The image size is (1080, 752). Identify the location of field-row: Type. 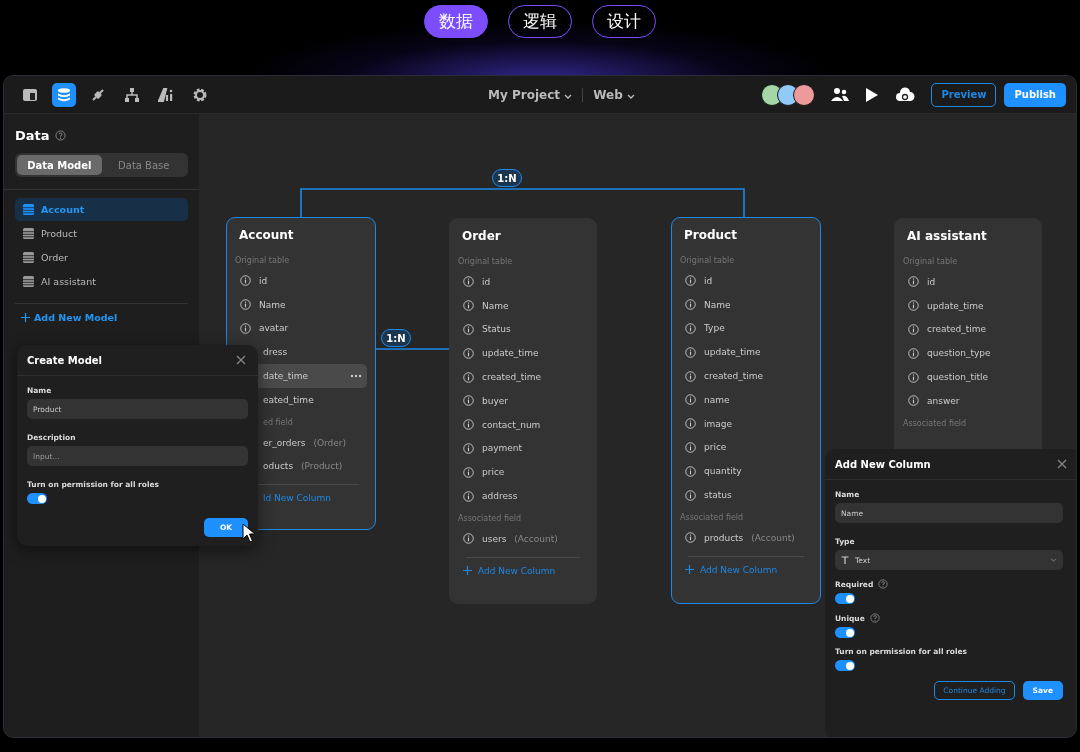
(746, 328).